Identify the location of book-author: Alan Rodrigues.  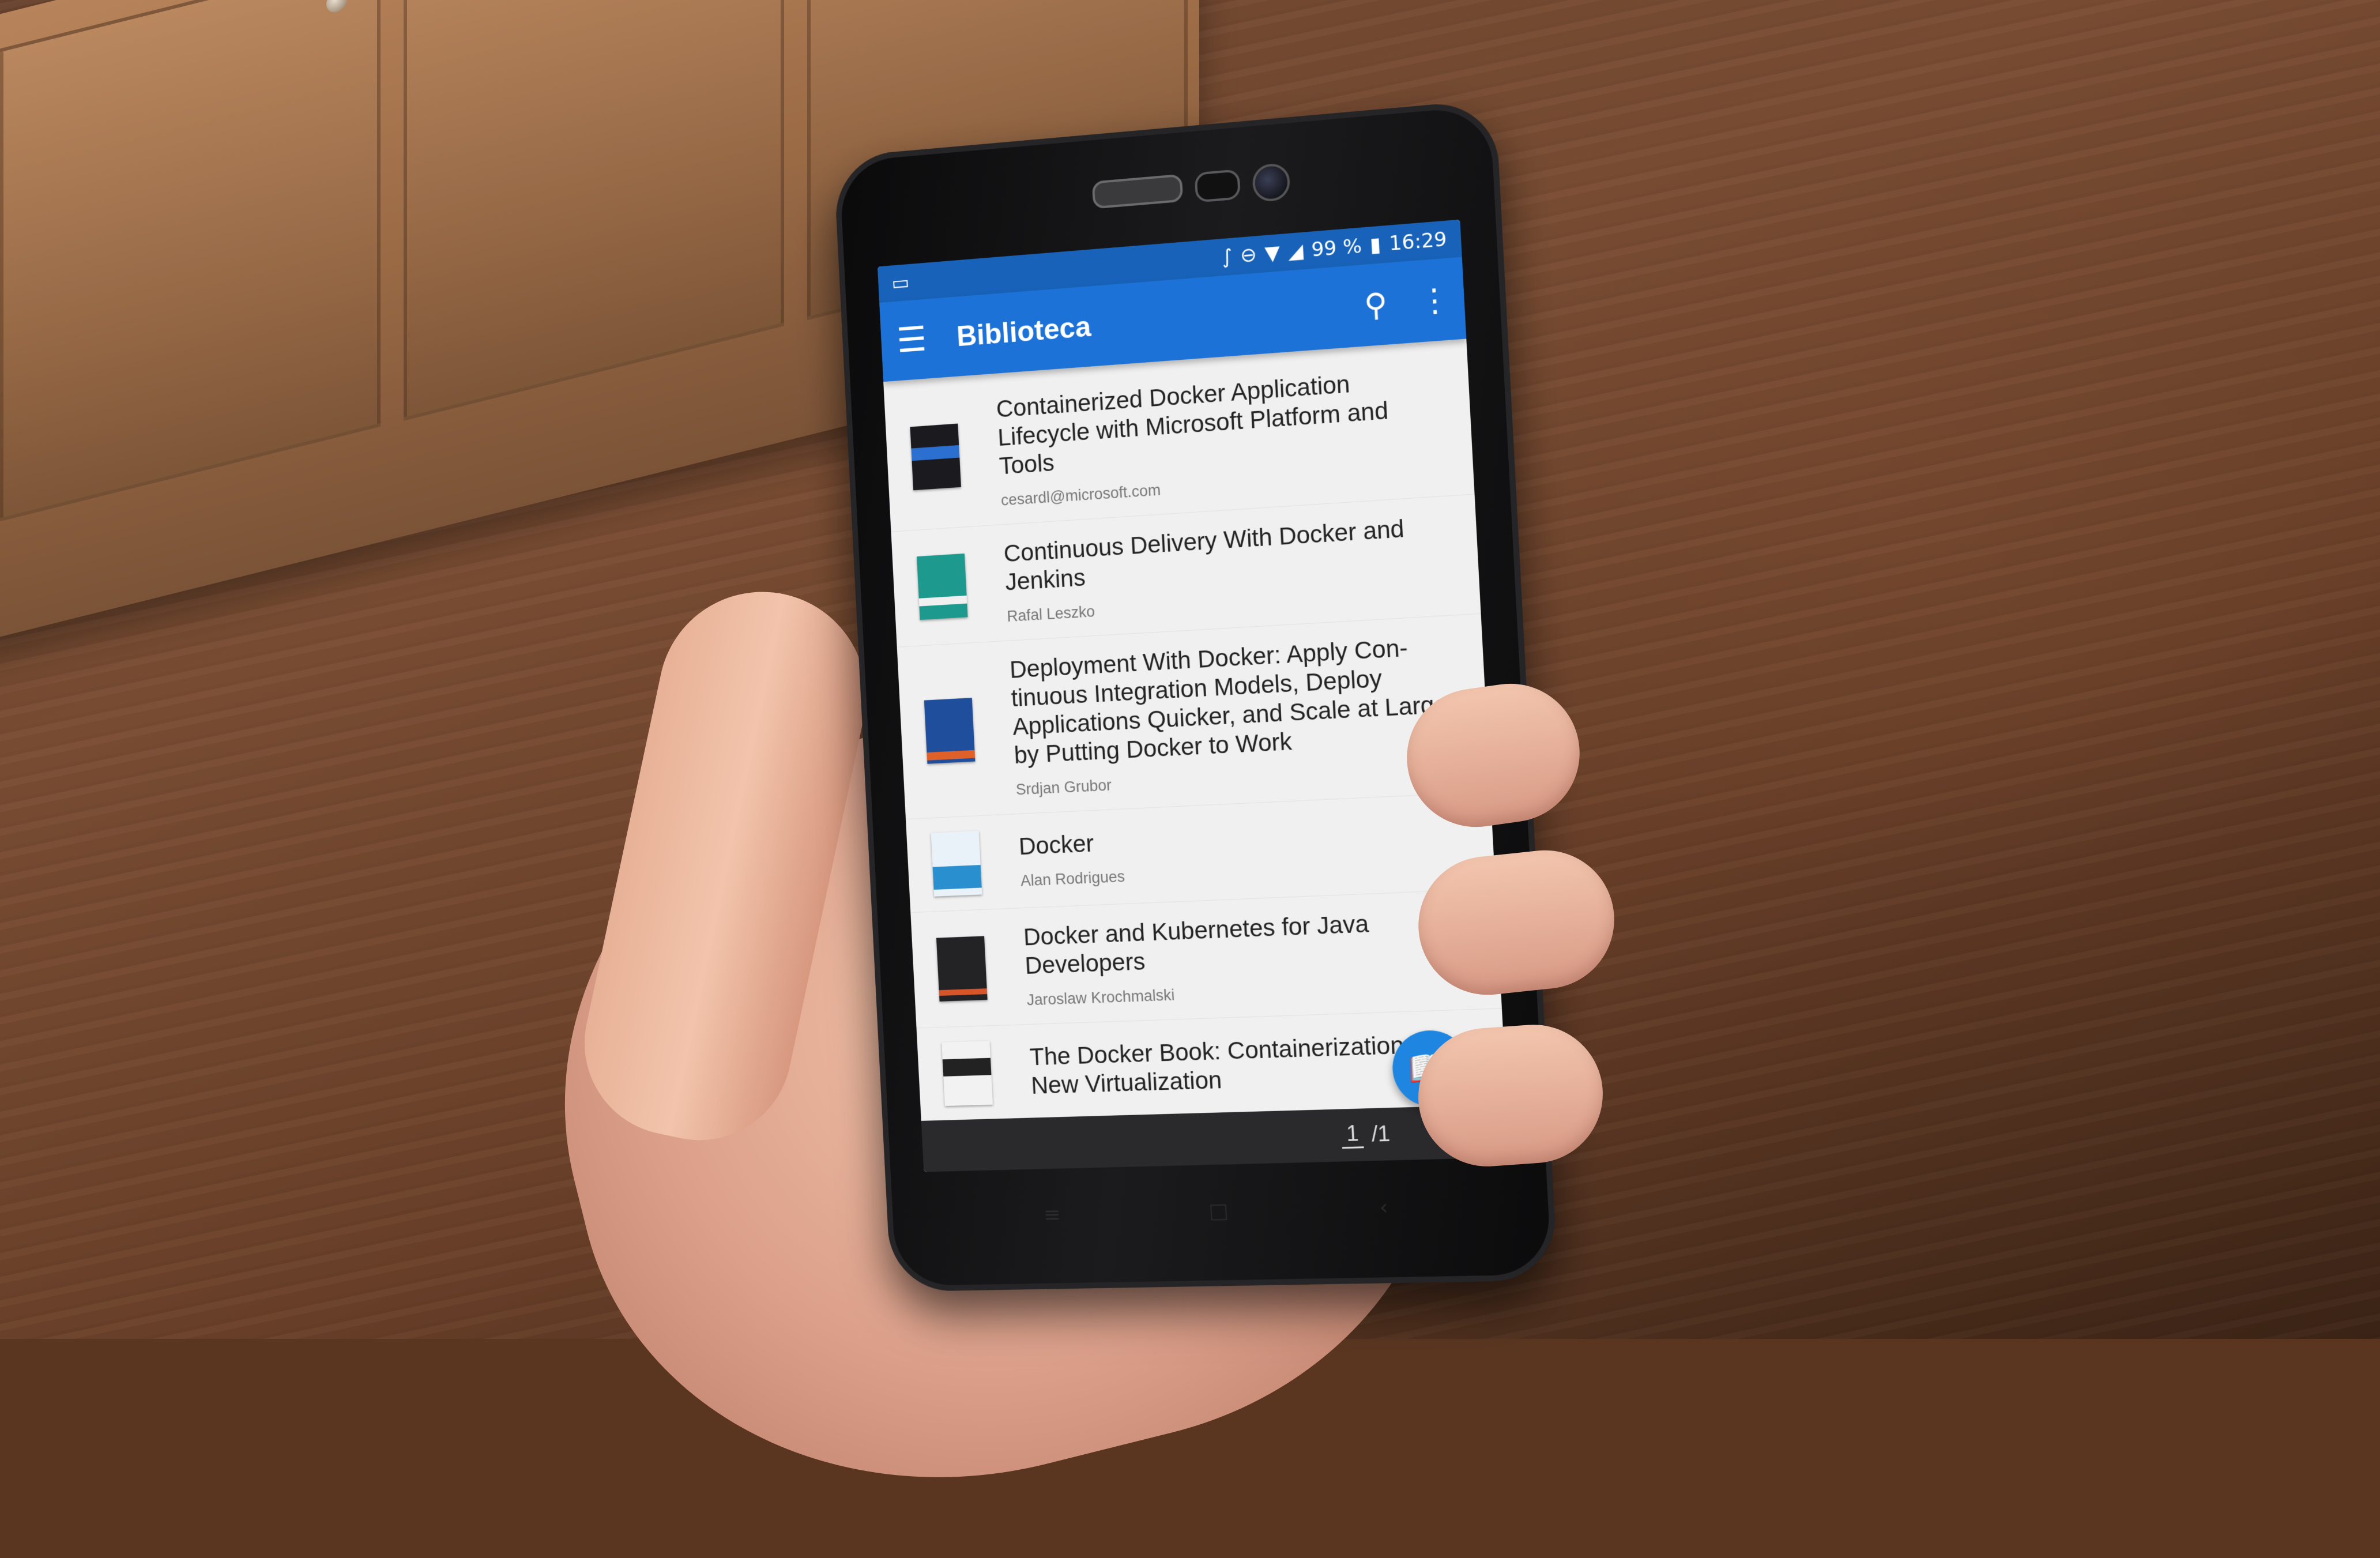
(1248, 871).